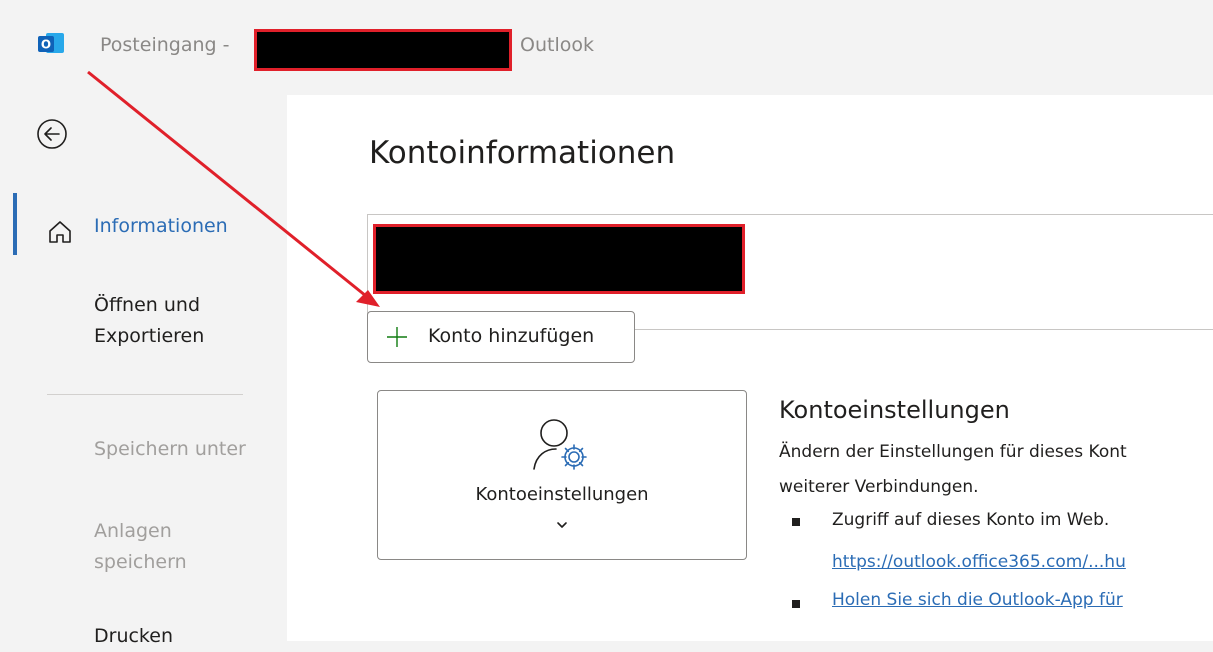 The image size is (1213, 652). What do you see at coordinates (557, 45) in the screenshot?
I see `window-title-suffix: Outlook` at bounding box center [557, 45].